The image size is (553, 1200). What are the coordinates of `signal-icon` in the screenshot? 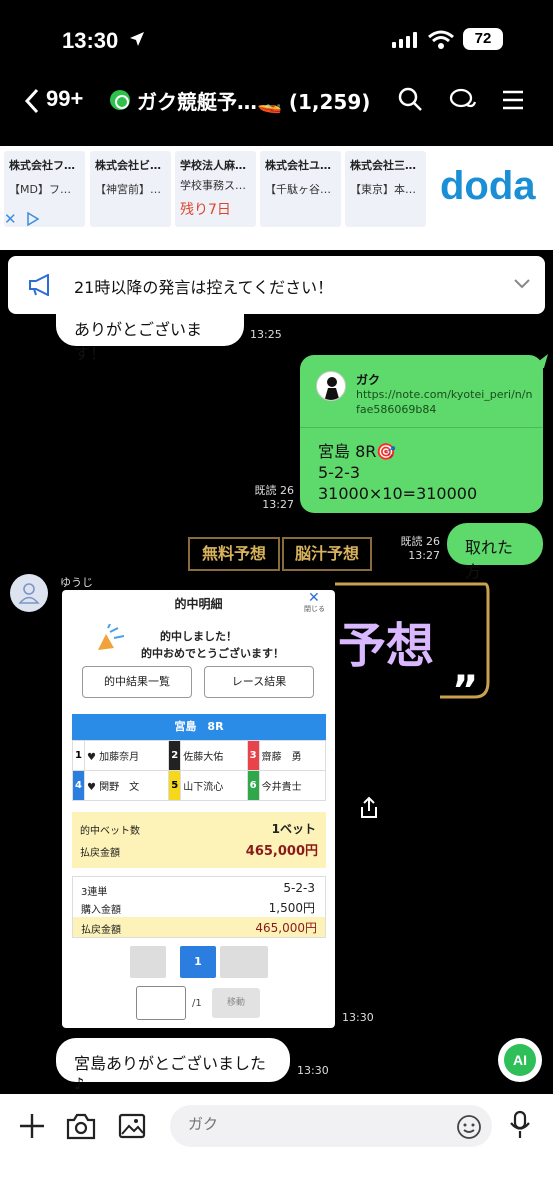 It's located at (404, 40).